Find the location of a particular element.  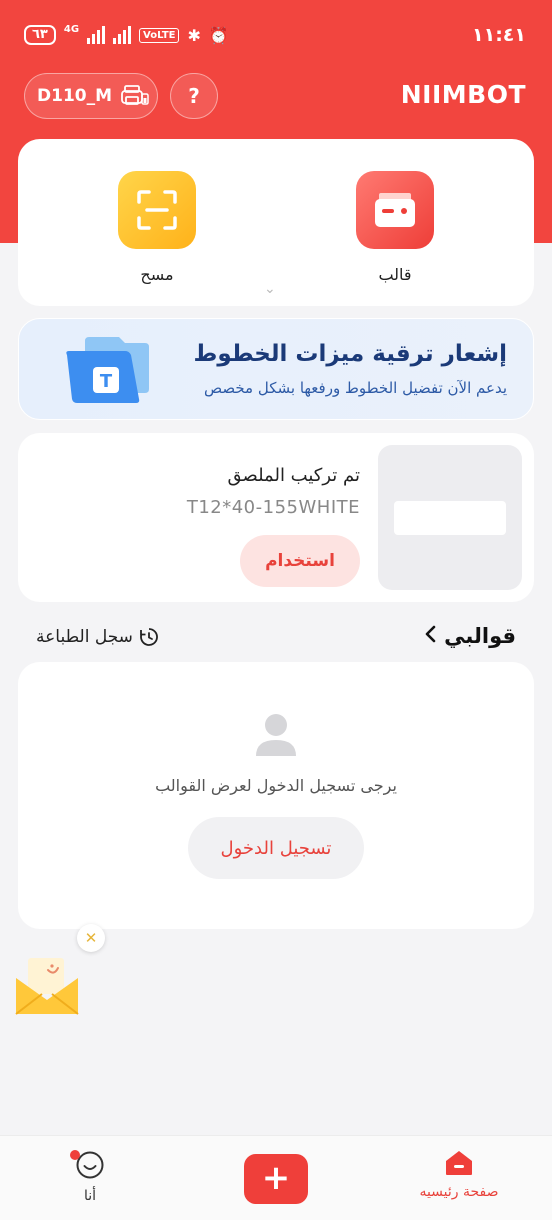

signal-icon is located at coordinates (96, 35).